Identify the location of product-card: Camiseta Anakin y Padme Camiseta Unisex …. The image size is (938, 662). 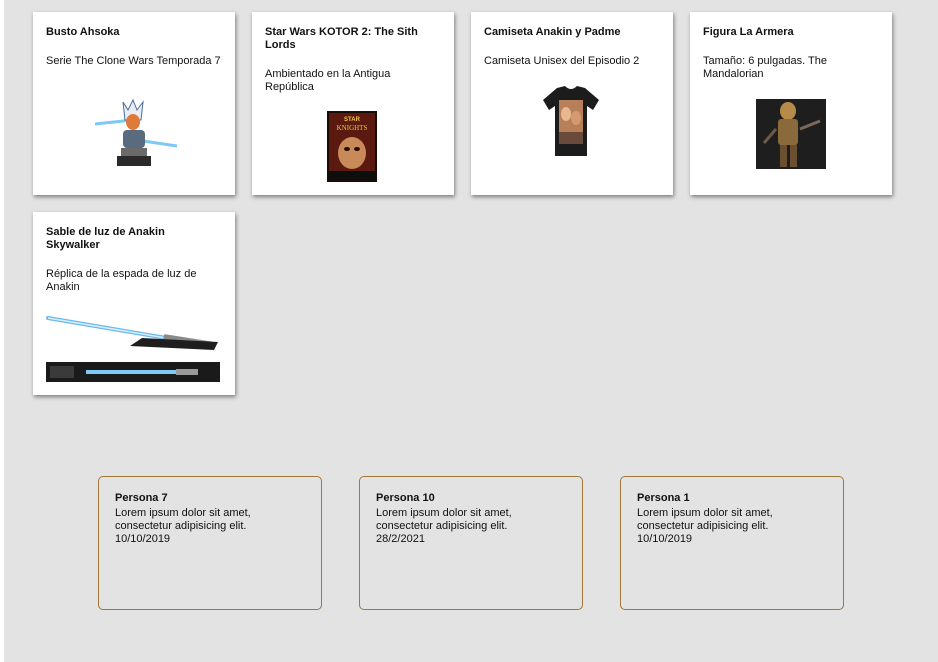
(572, 103).